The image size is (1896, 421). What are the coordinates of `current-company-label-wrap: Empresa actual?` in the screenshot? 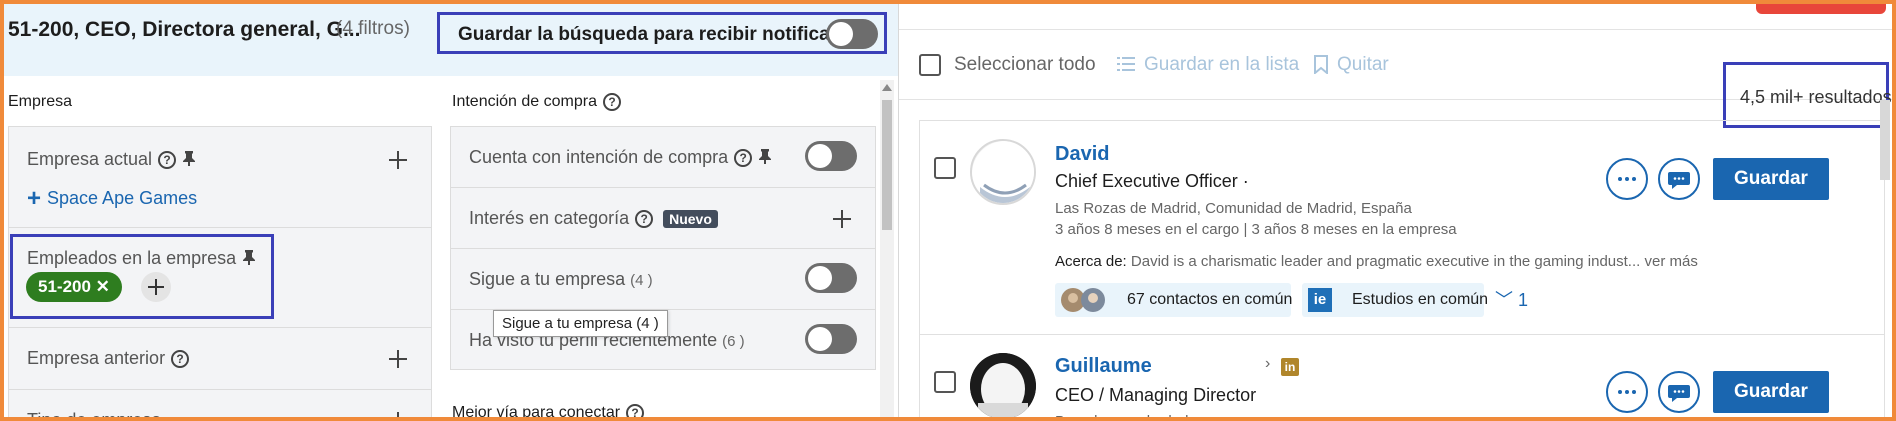 It's located at (111, 160).